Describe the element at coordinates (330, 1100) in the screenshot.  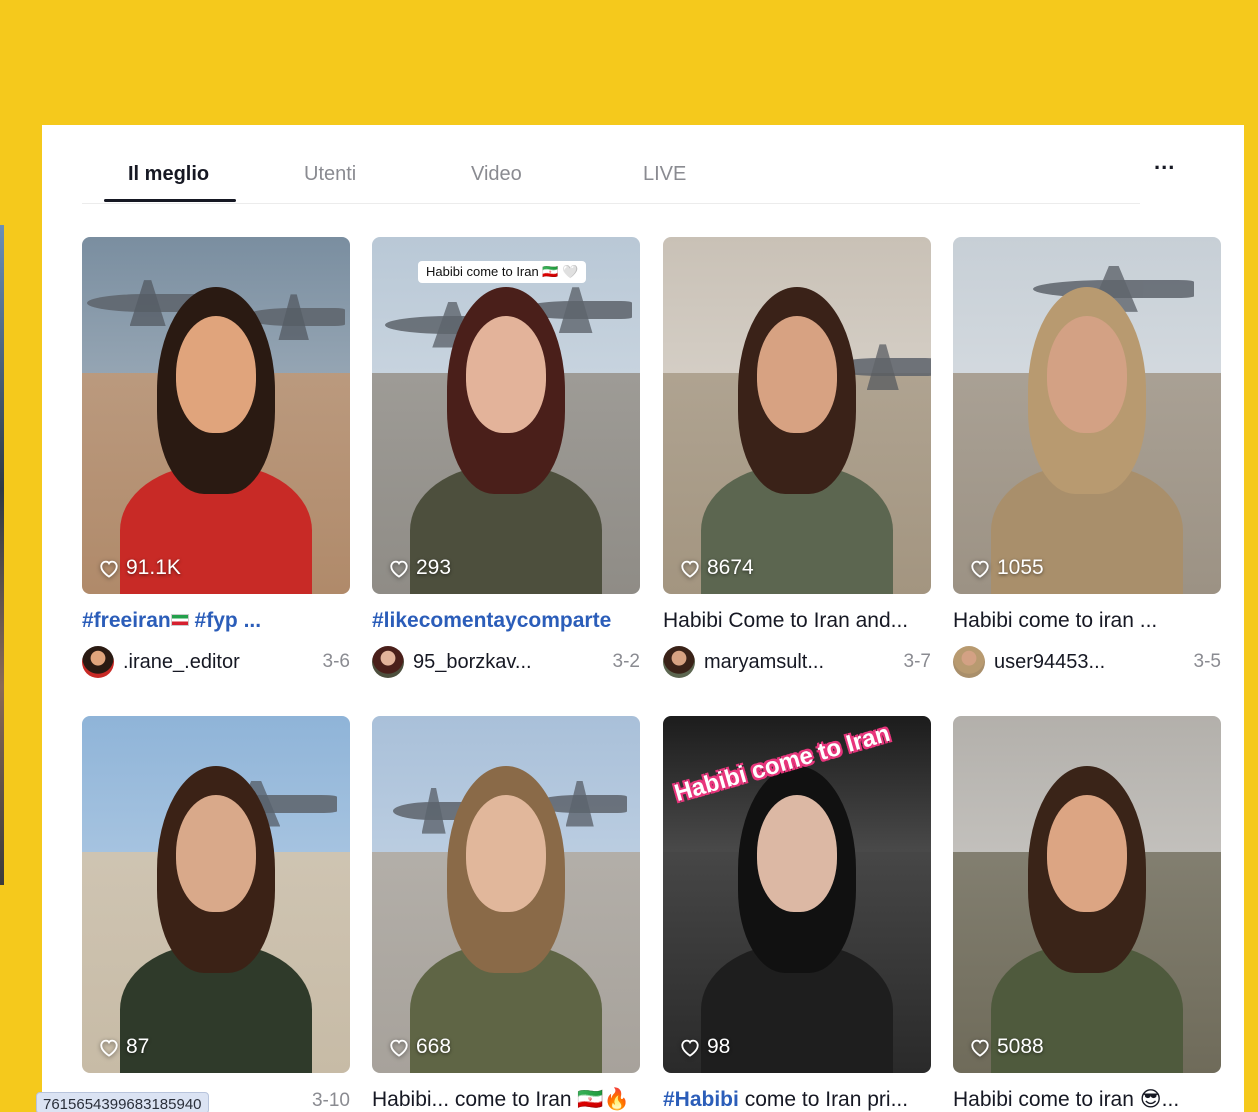
I see `post-date: 3-10` at that location.